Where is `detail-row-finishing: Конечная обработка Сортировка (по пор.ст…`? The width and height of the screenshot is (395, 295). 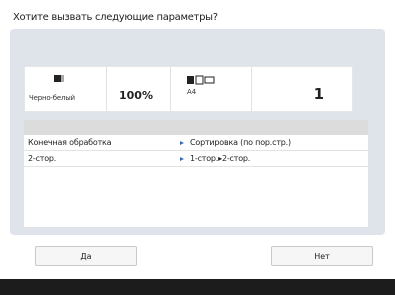 detail-row-finishing: Конечная обработка Сортировка (по пор.ст… is located at coordinates (196, 143).